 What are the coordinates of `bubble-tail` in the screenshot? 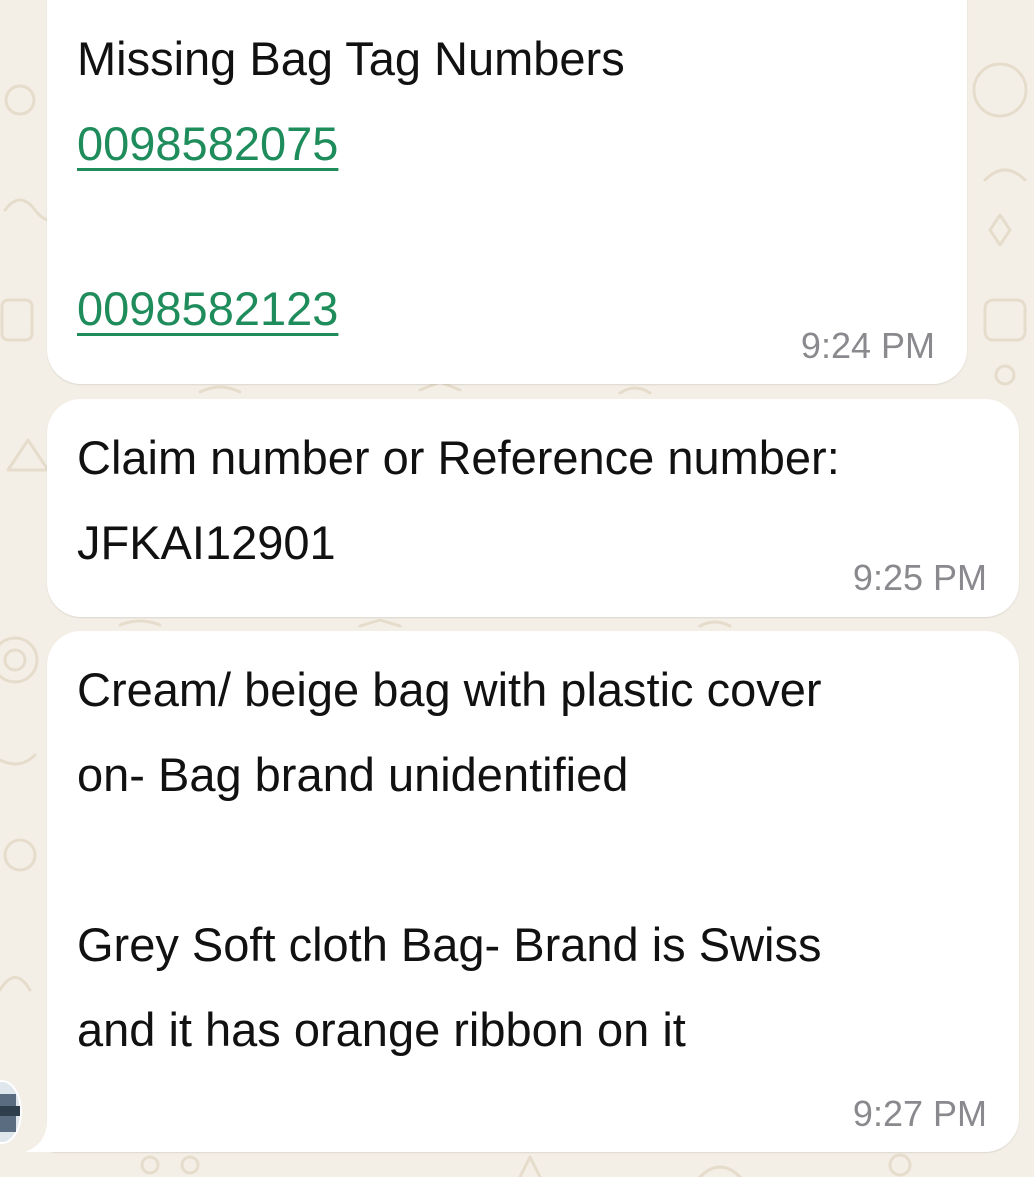 It's located at (45, 1136).